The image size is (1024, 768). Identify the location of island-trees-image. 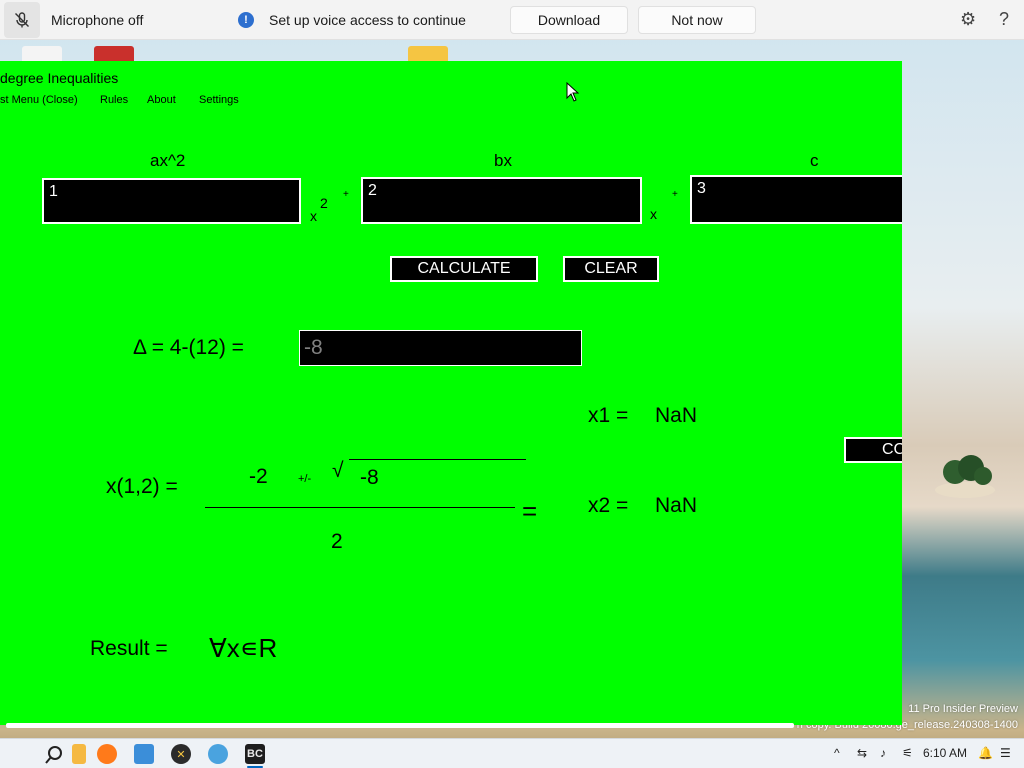
(965, 476).